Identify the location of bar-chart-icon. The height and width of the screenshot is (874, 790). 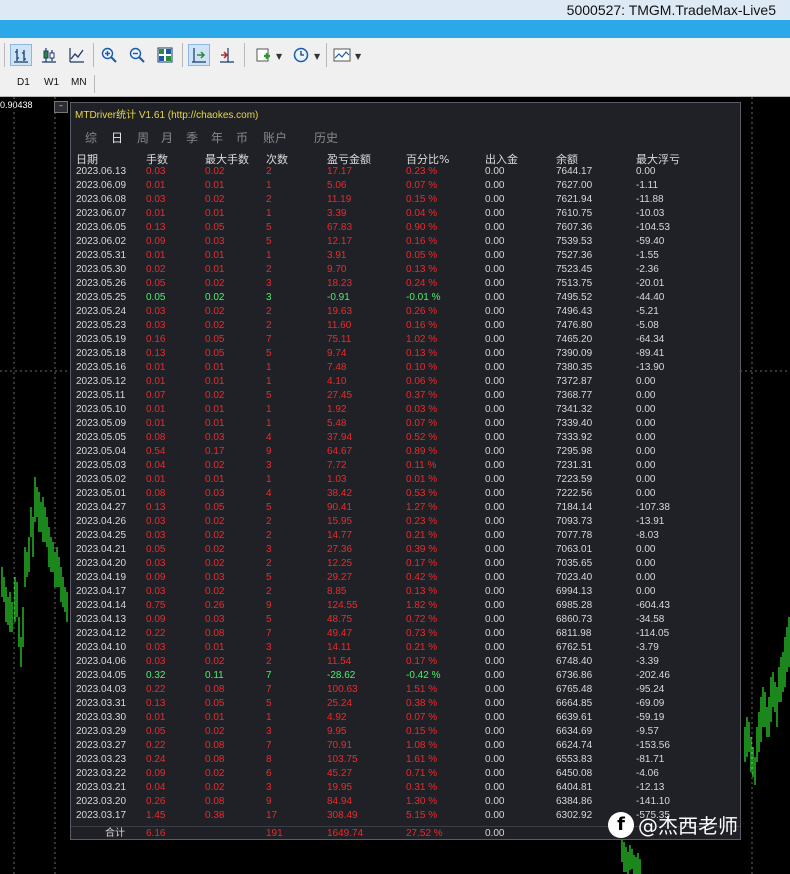
(21, 55).